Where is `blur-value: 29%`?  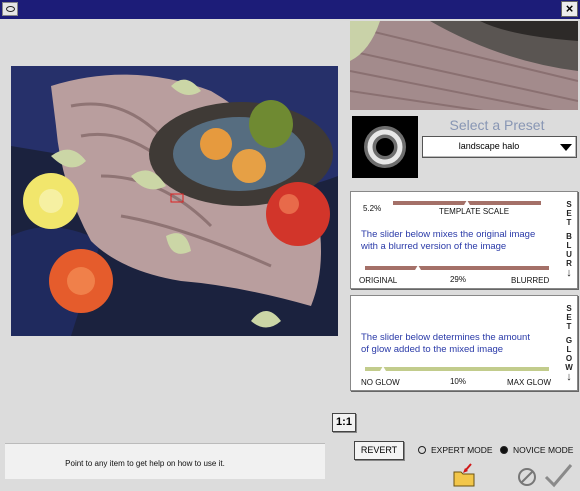 blur-value: 29% is located at coordinates (457, 279).